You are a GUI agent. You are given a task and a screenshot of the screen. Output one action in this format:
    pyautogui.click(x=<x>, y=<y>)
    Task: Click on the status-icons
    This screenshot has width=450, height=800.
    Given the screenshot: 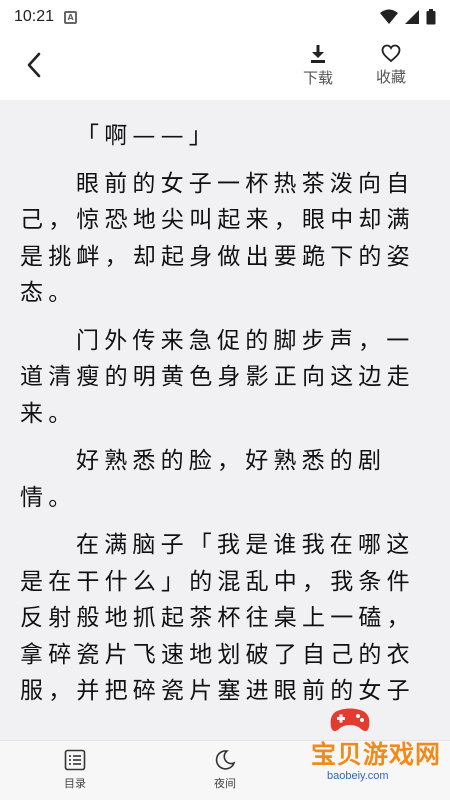 What is the action you would take?
    pyautogui.click(x=408, y=17)
    